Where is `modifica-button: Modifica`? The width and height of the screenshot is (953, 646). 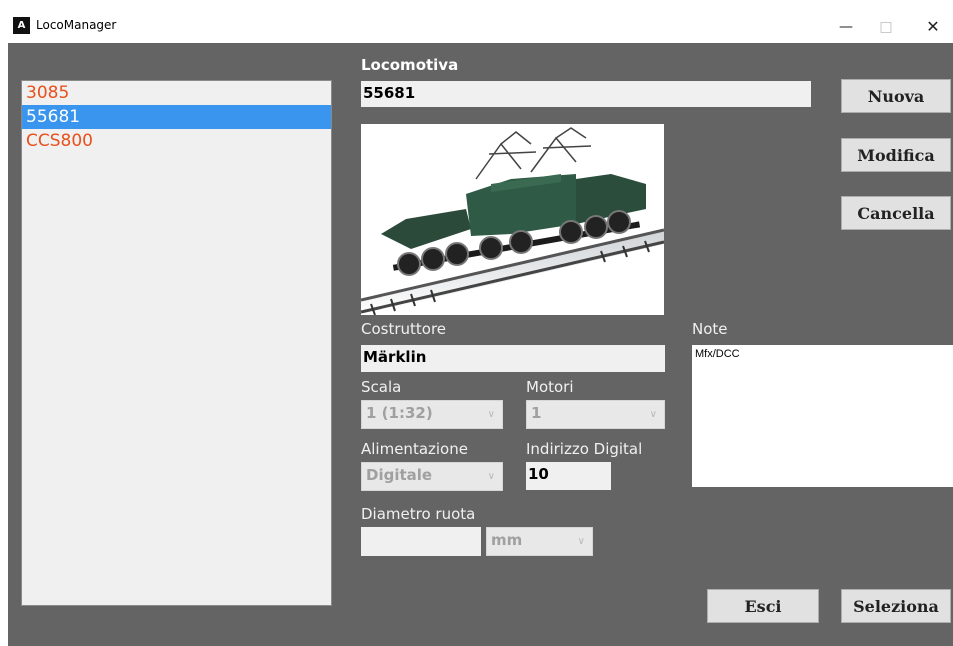 modifica-button: Modifica is located at coordinates (896, 155).